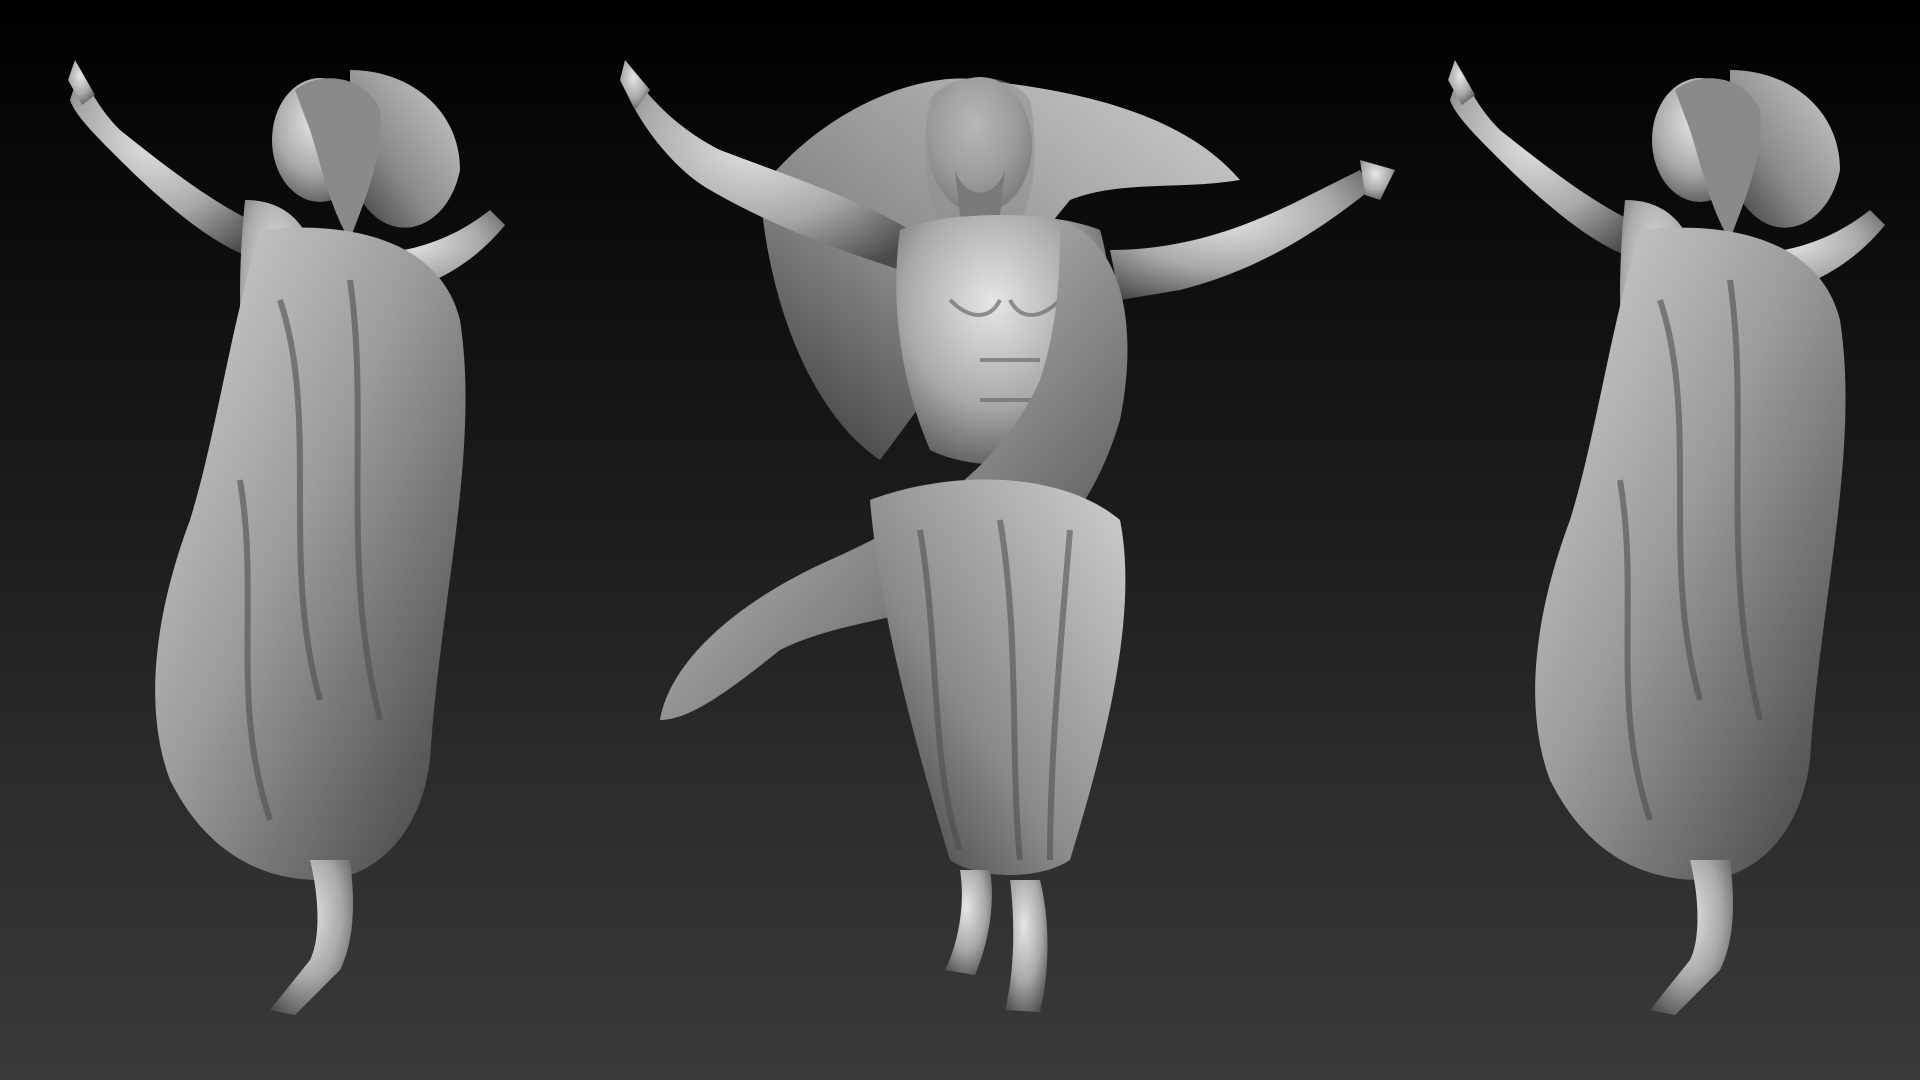  Describe the element at coordinates (968, 922) in the screenshot. I see `foot-left` at that location.